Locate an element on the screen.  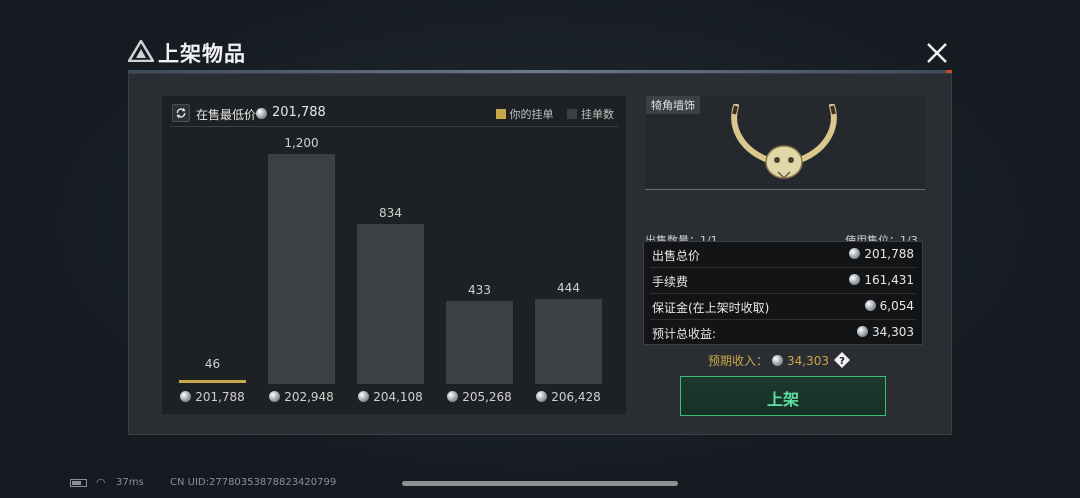
summary-label: 预计总收益: is located at coordinates (684, 334).